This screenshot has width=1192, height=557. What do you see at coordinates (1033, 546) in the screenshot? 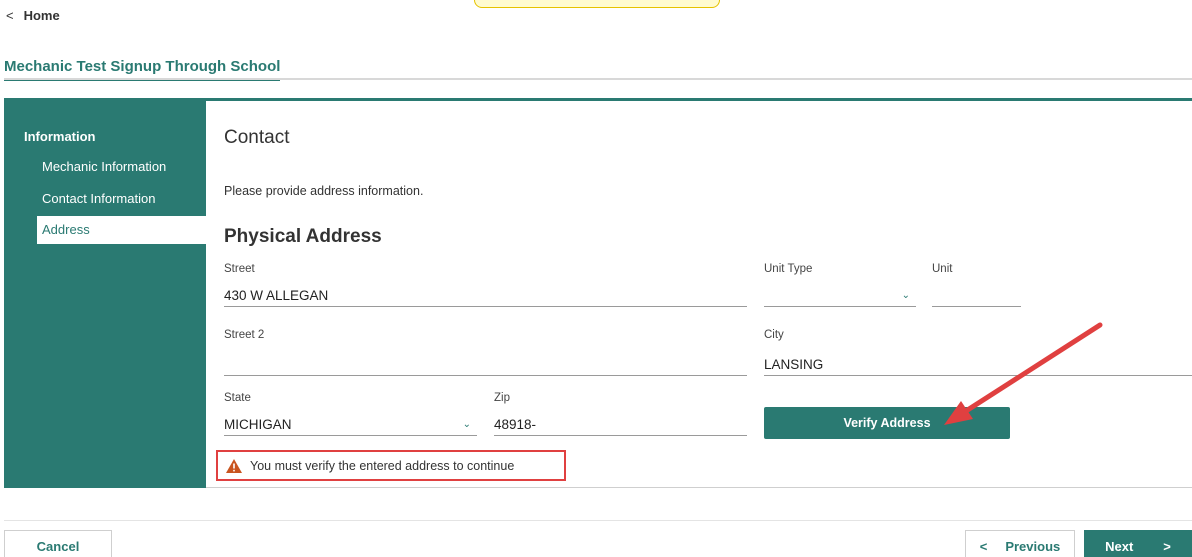
I see `previous-label: Previous` at bounding box center [1033, 546].